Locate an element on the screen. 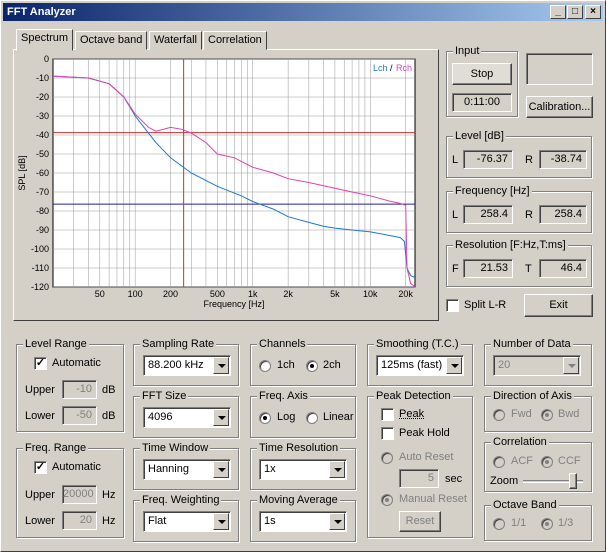 This screenshot has height=552, width=606. resolution-t-value: 46.4 is located at coordinates (563, 268).